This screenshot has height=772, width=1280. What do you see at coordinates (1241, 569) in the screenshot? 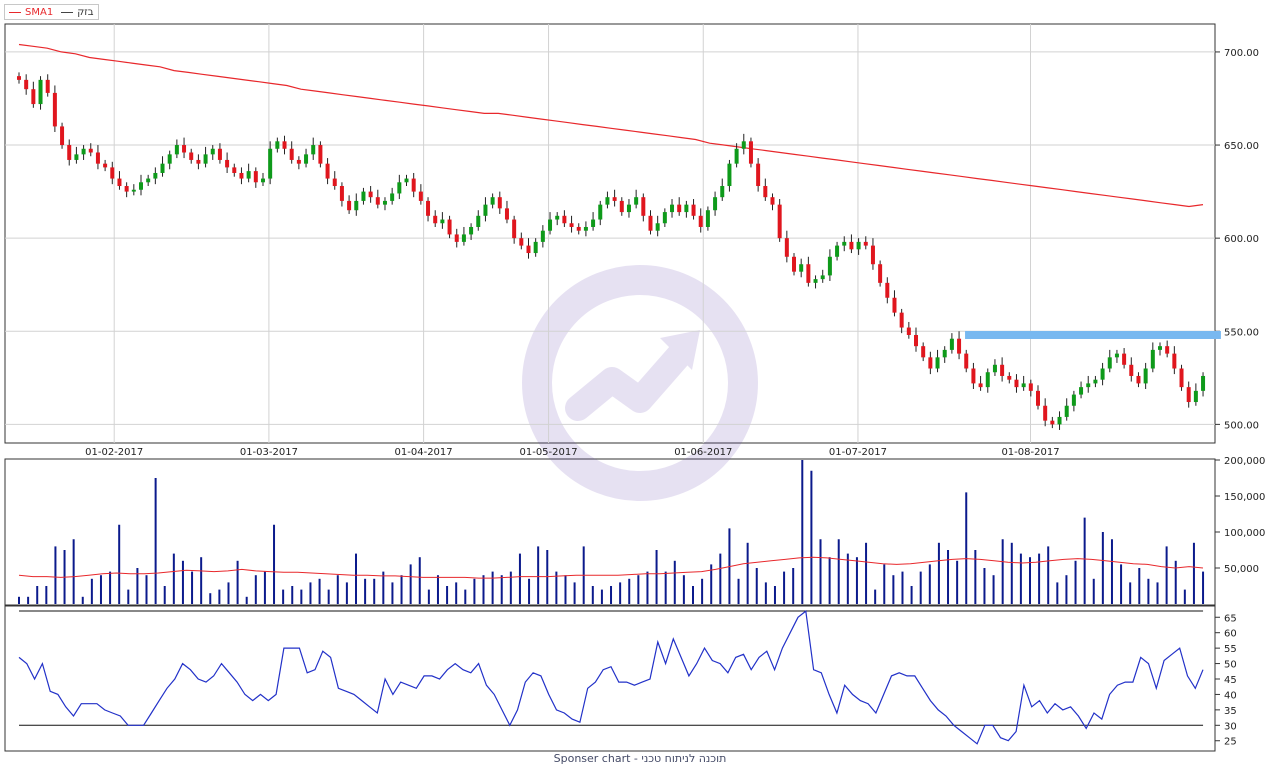
I see `volume-tick-label: 50,000` at bounding box center [1241, 569].